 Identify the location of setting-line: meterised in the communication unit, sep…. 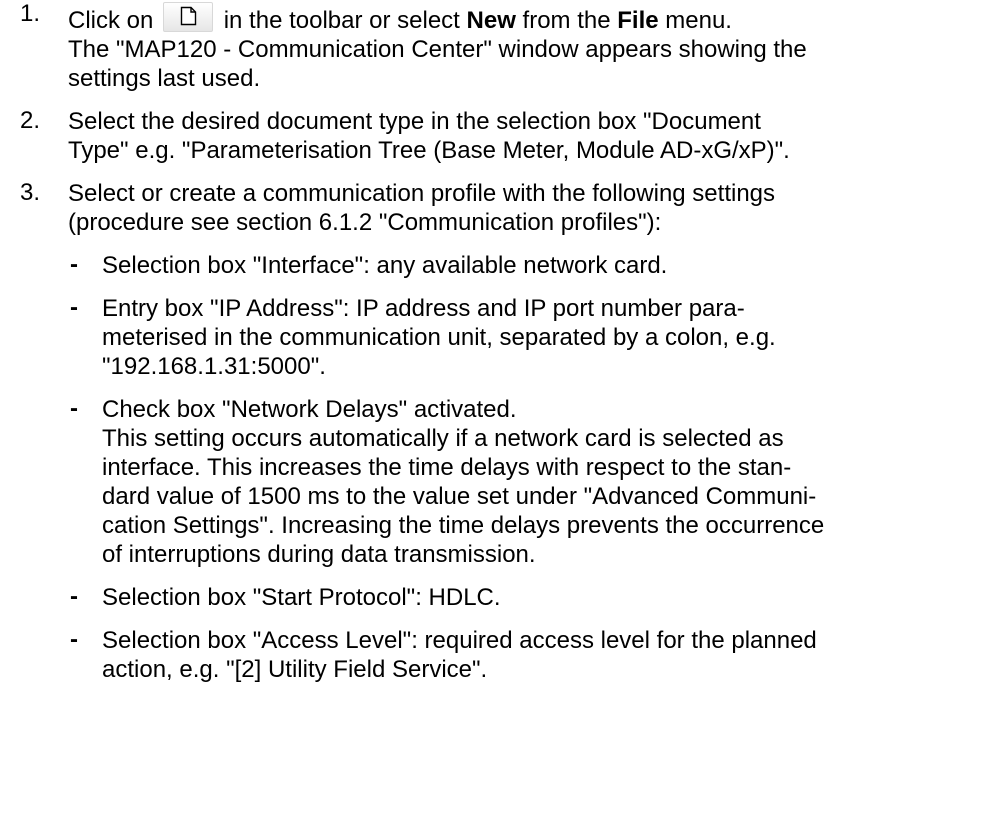
(439, 337).